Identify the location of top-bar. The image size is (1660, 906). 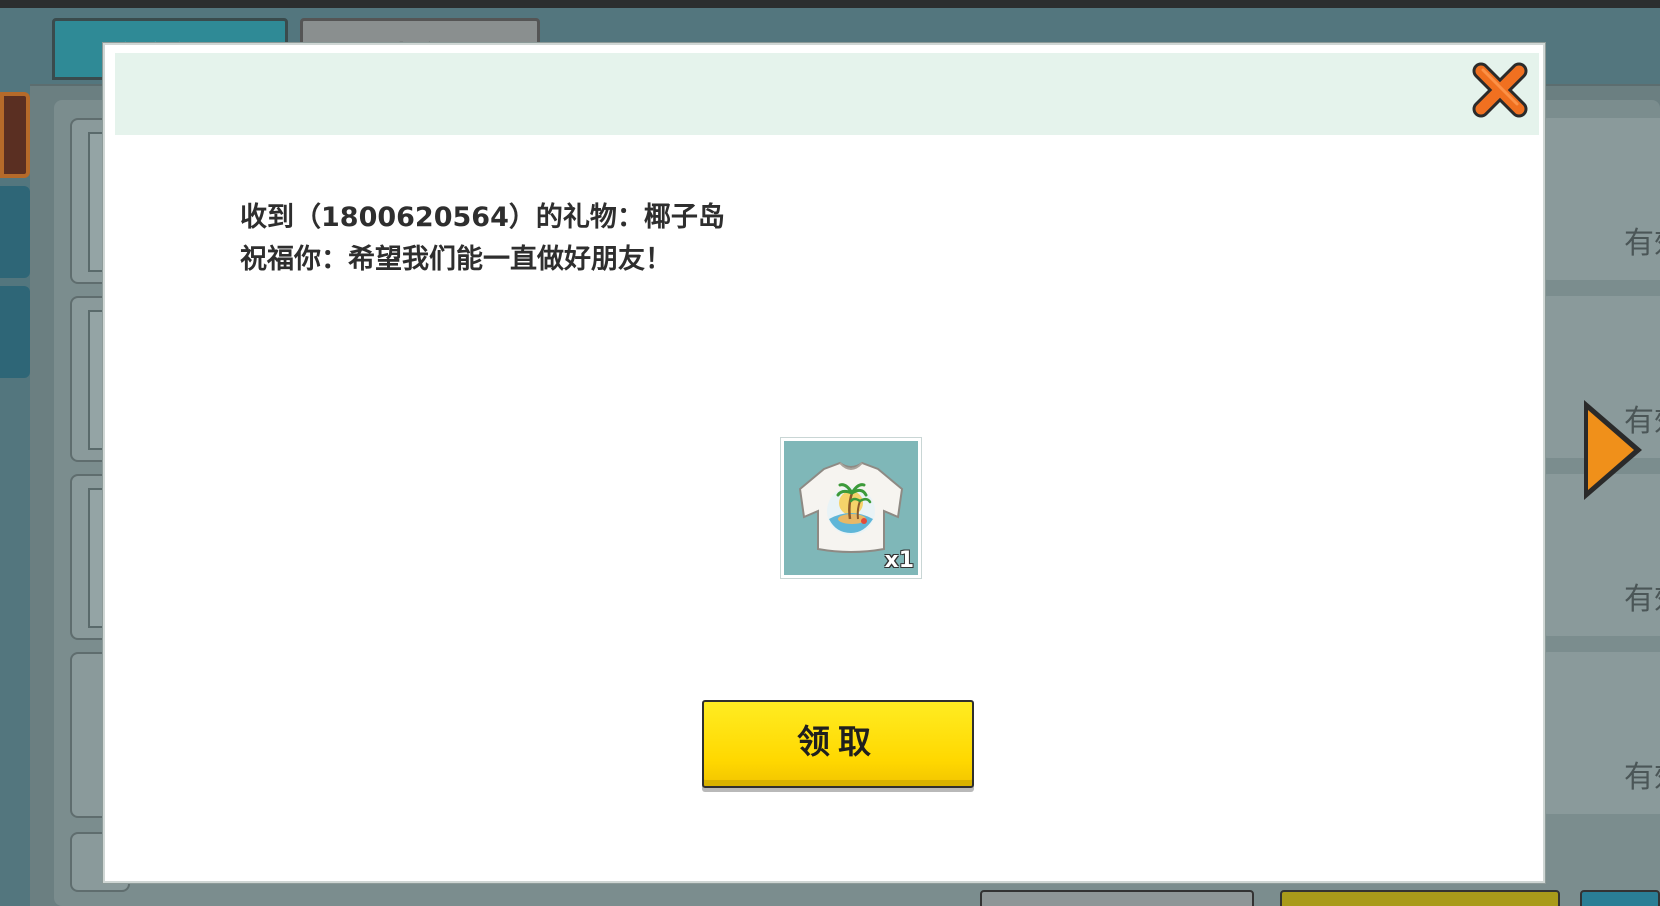
(830, 4).